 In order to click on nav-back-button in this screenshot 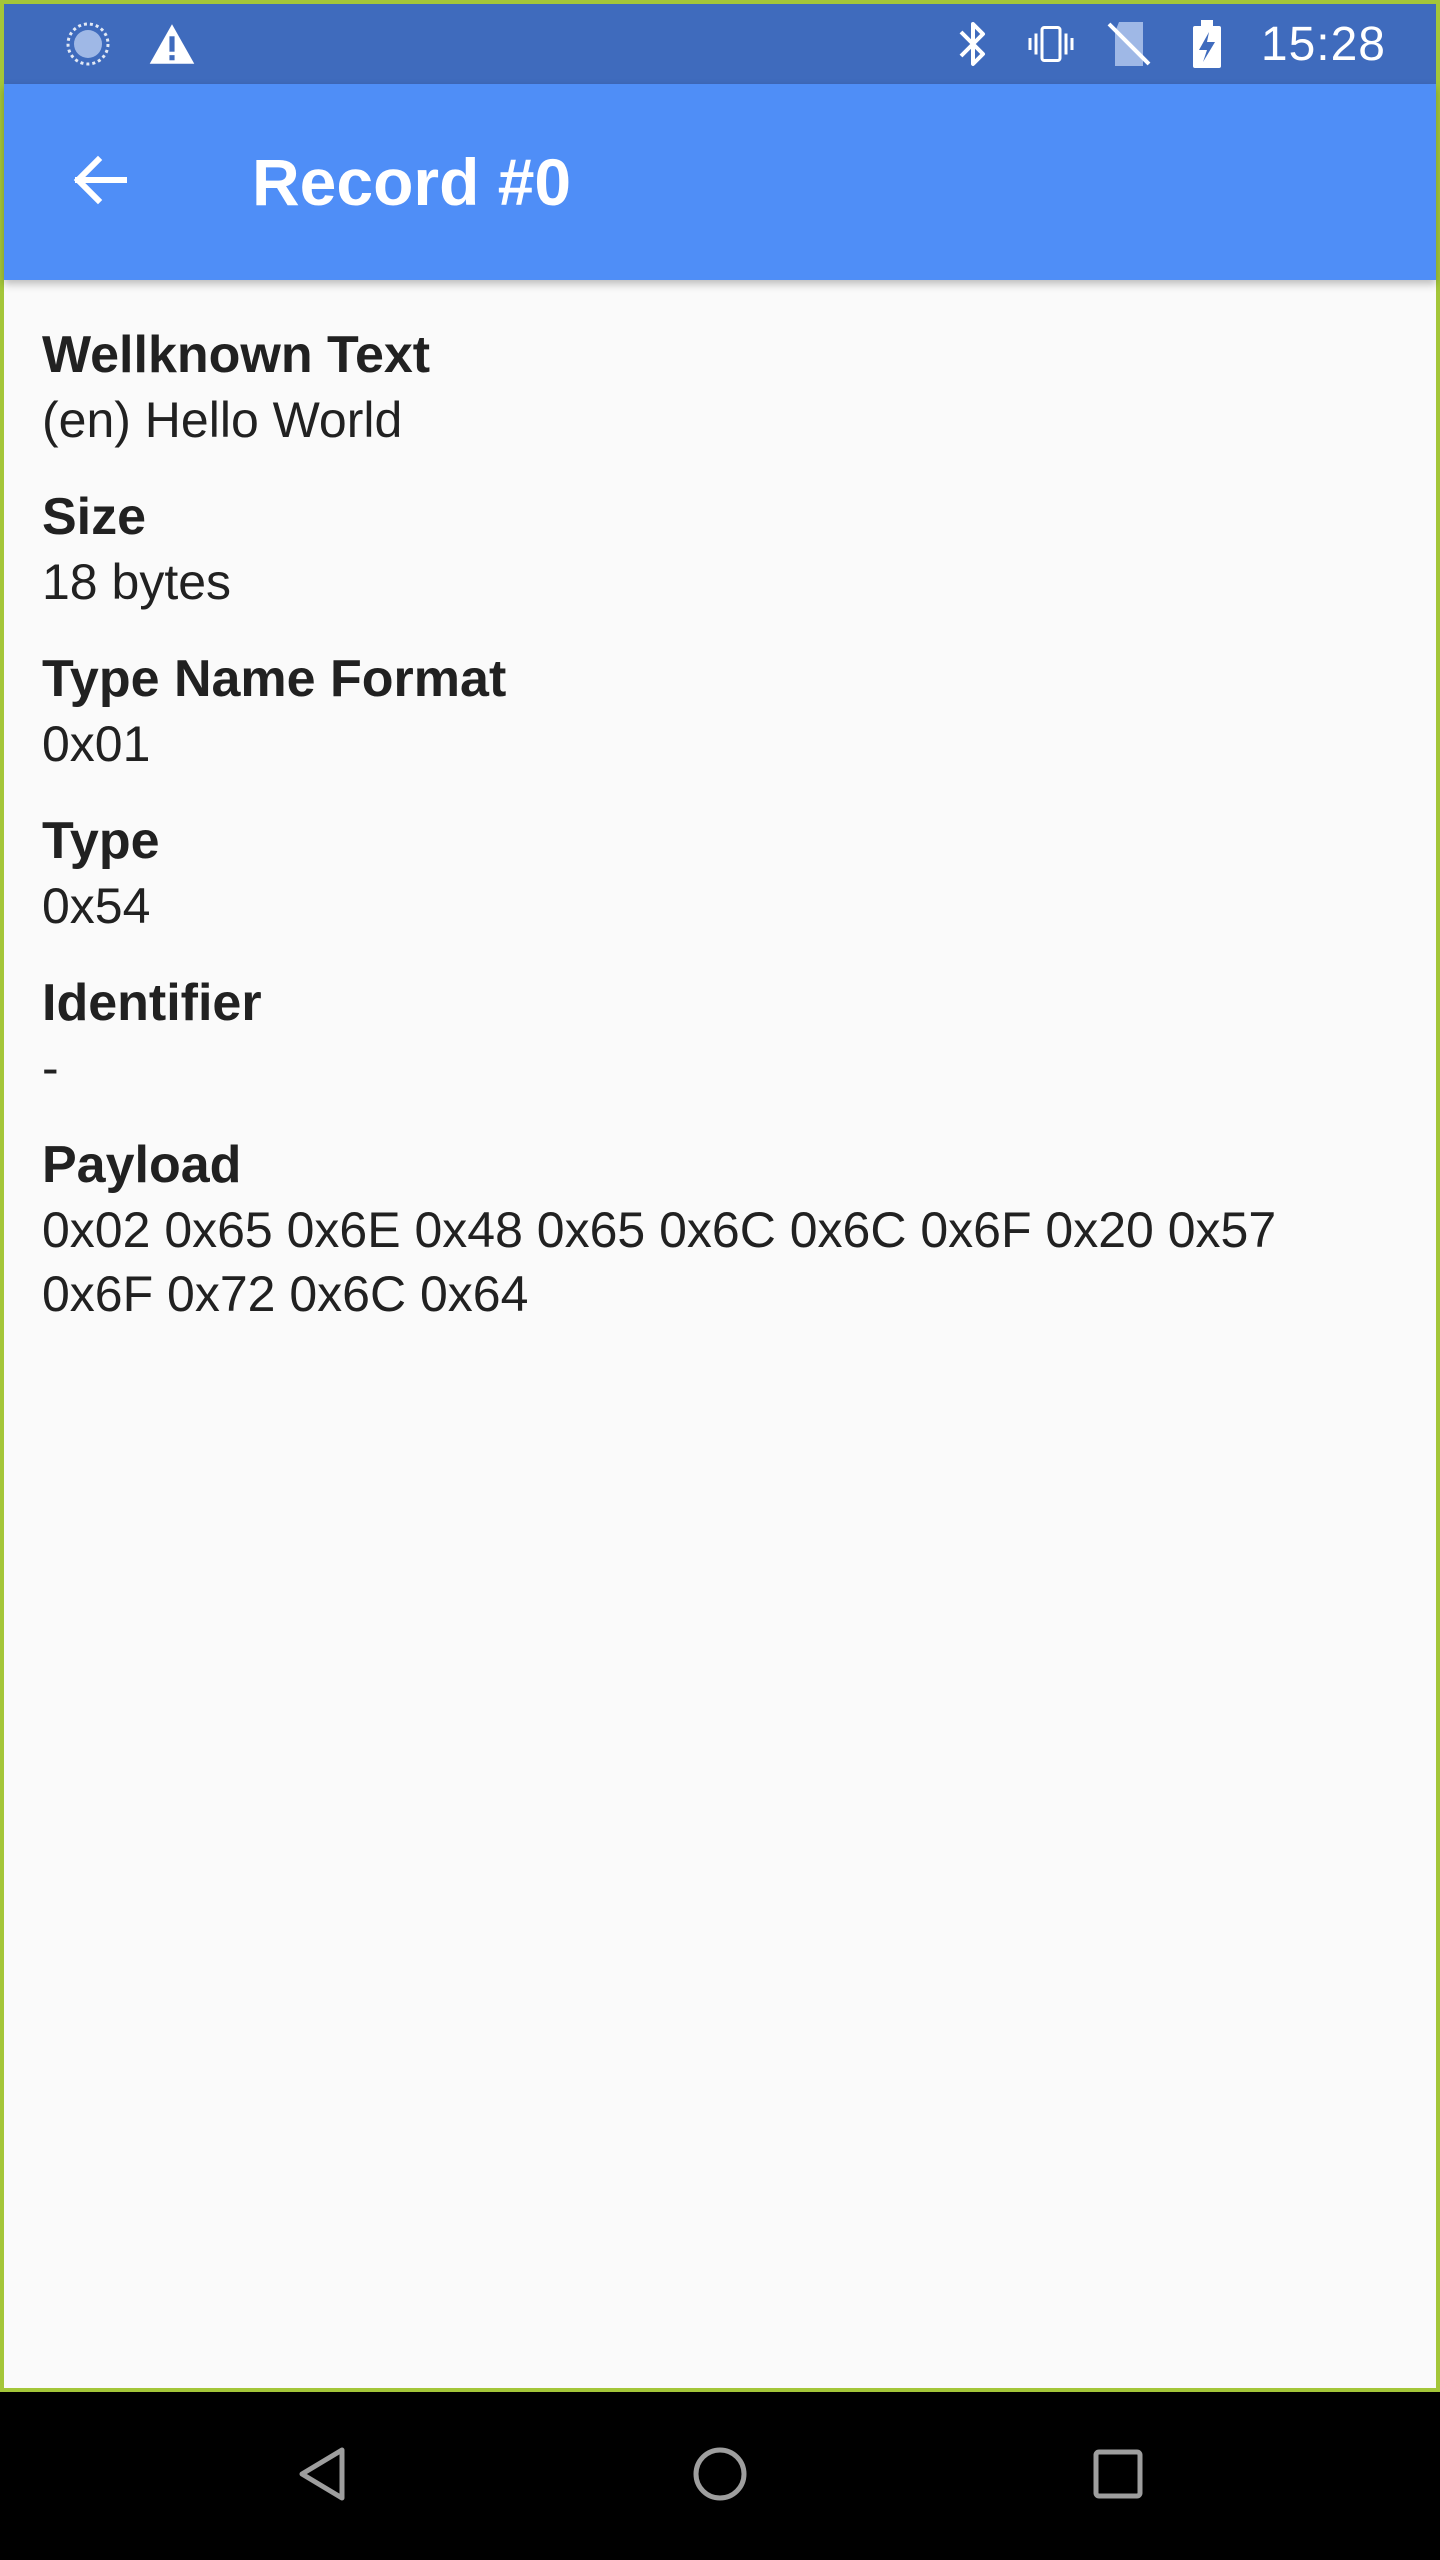, I will do `click(322, 2476)`.